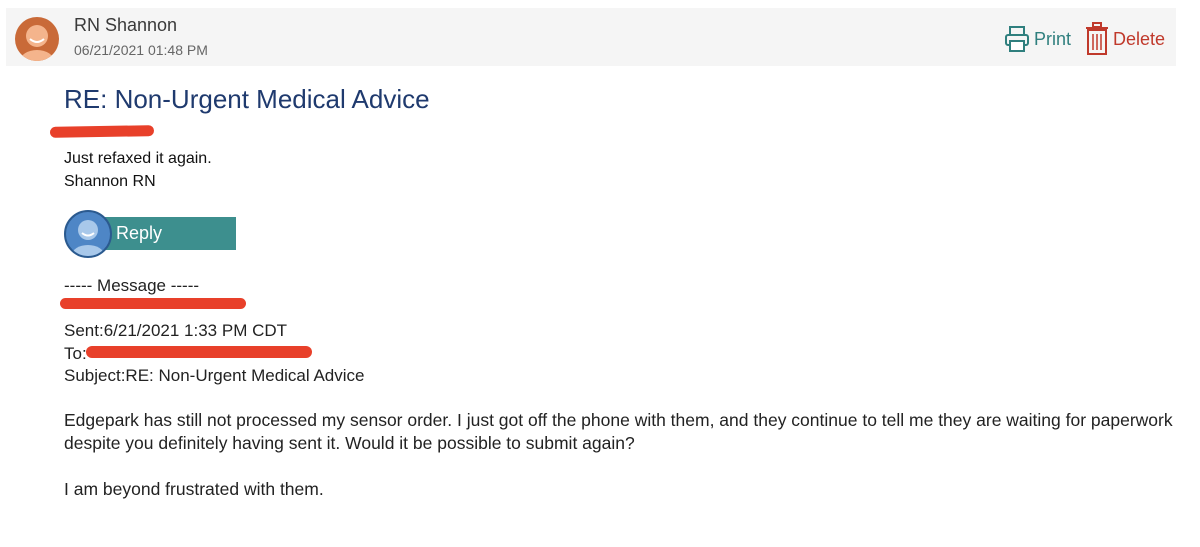 The height and width of the screenshot is (547, 1200). What do you see at coordinates (1139, 38) in the screenshot?
I see `delete-label: Delete` at bounding box center [1139, 38].